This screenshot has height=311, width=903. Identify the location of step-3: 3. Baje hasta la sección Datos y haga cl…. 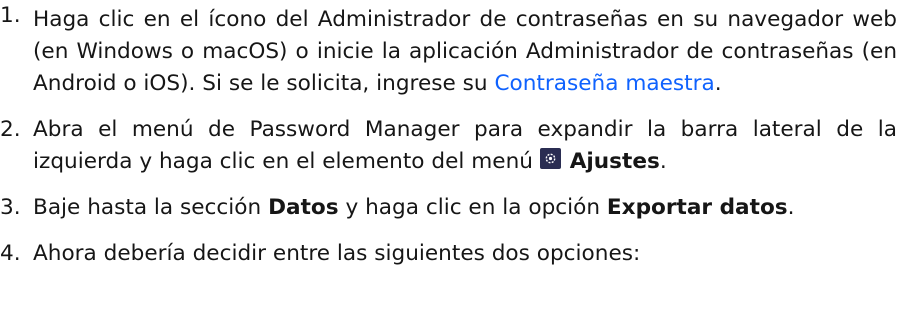
(451, 208).